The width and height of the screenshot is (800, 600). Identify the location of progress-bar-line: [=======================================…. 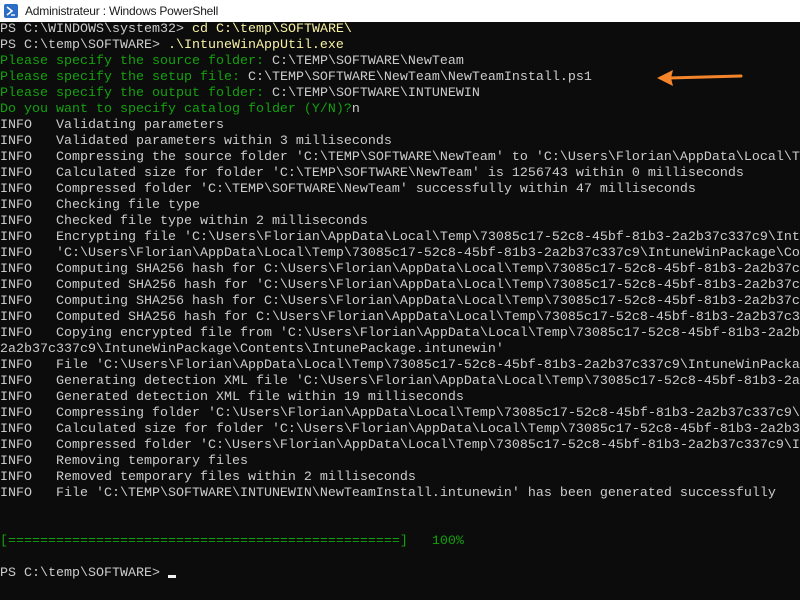
(400, 542).